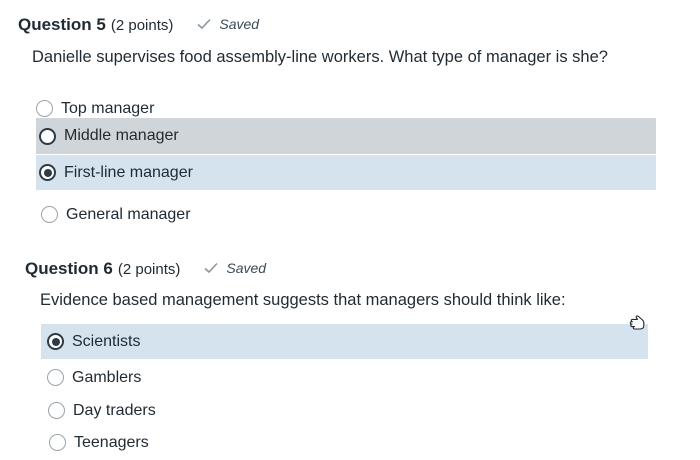 The image size is (700, 460). Describe the element at coordinates (111, 442) in the screenshot. I see `answer-label: Teenagers` at that location.